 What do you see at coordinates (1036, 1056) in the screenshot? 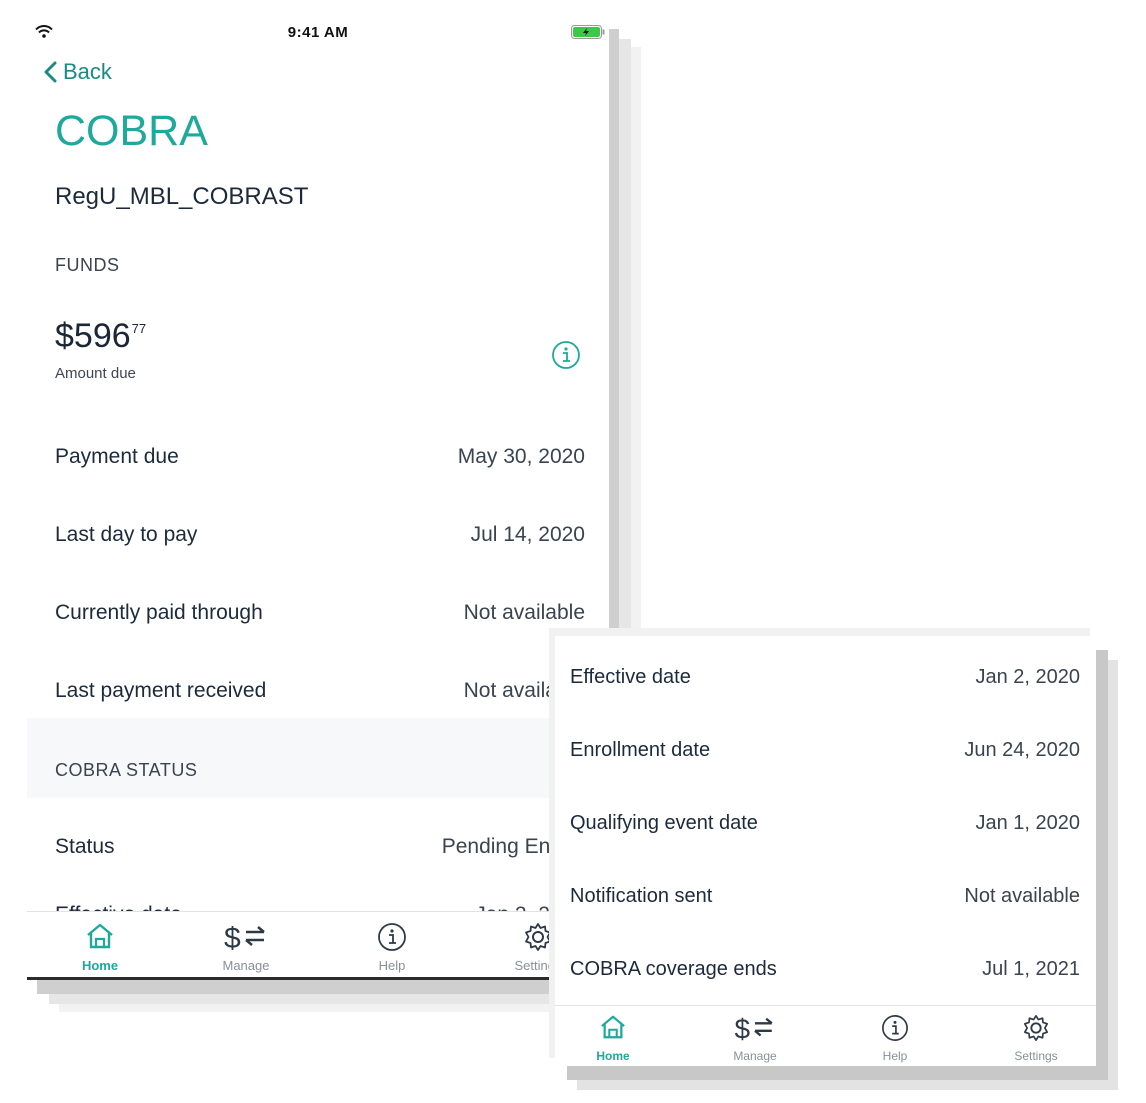
I see `tab-label: Settings` at bounding box center [1036, 1056].